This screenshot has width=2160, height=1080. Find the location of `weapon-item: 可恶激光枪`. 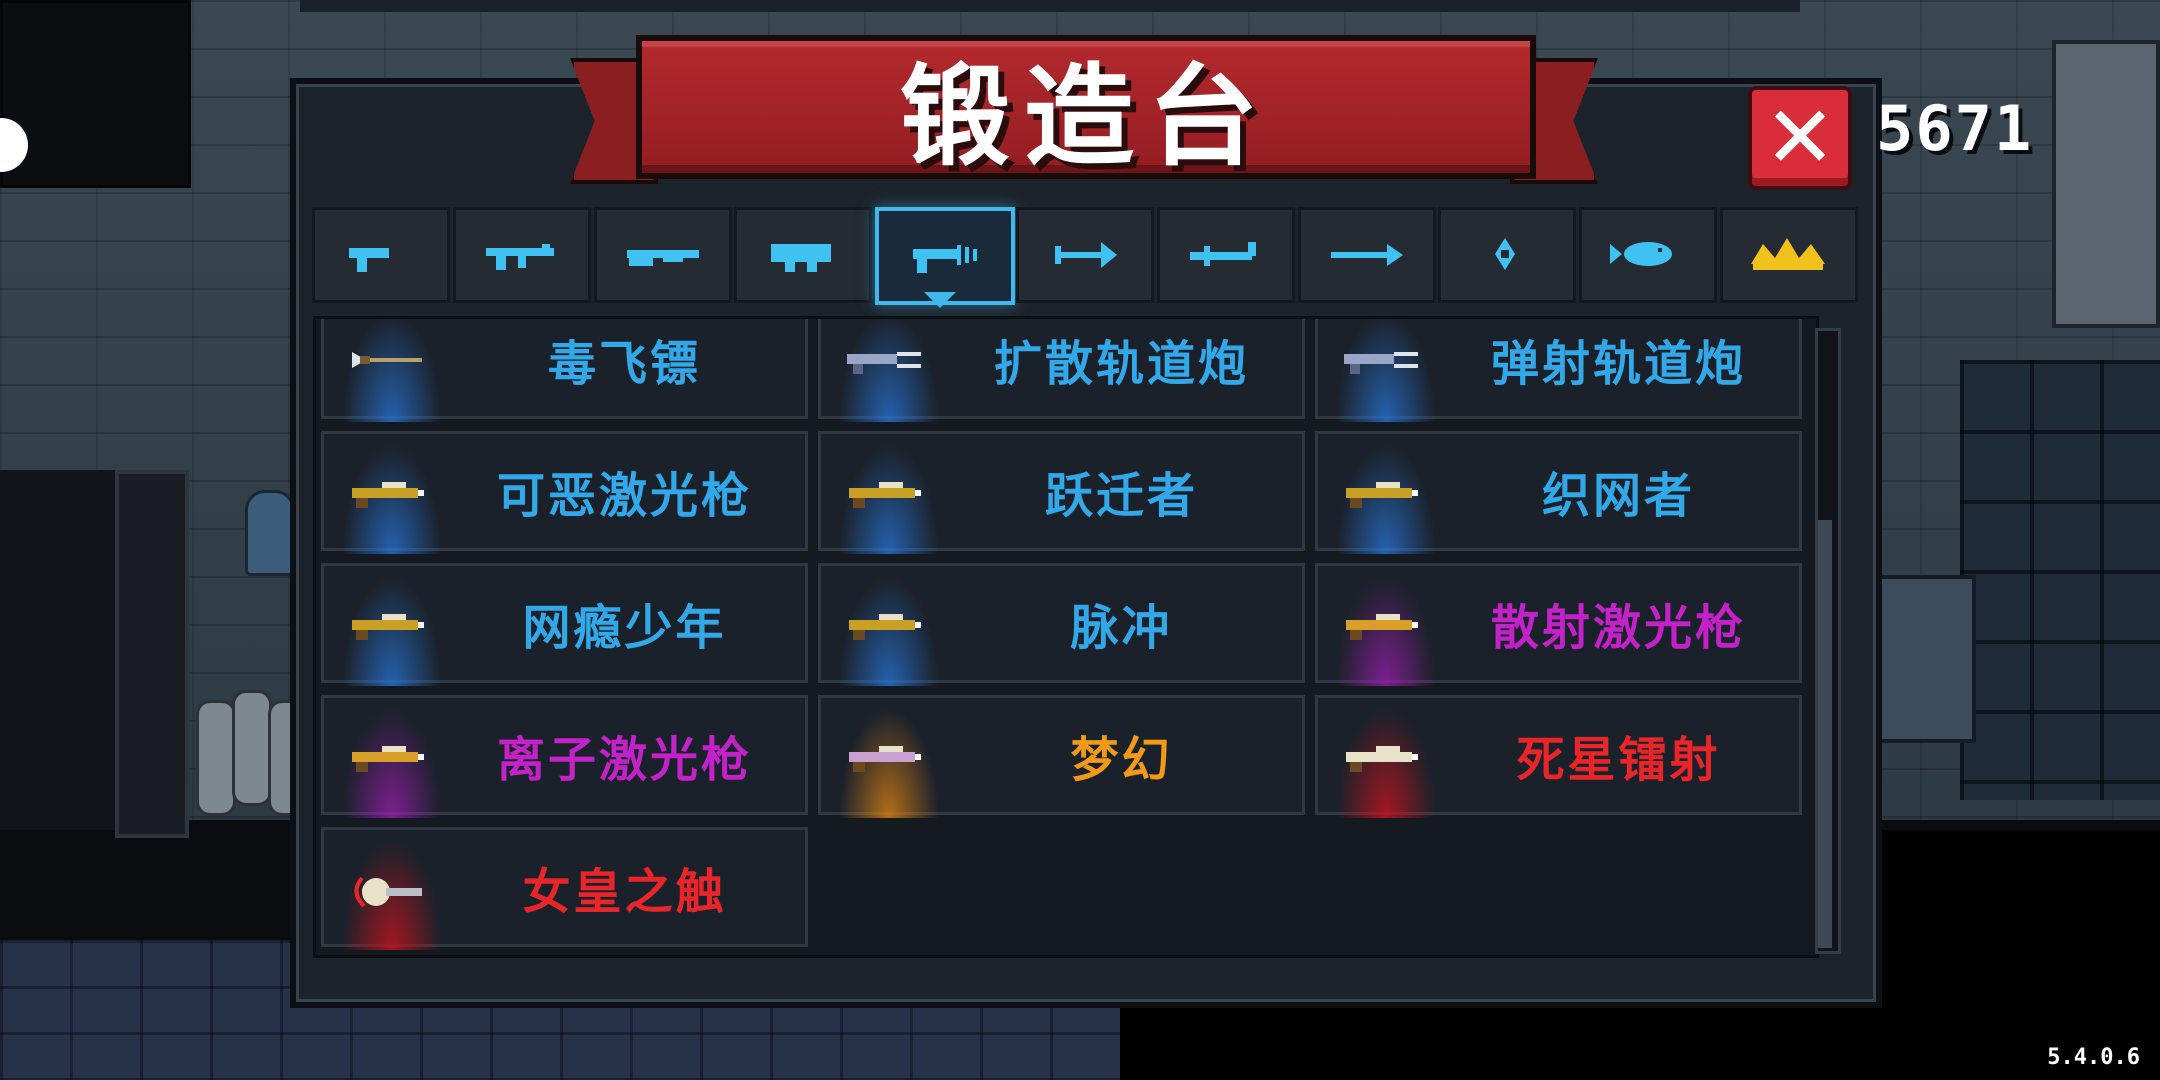

weapon-item: 可恶激光枪 is located at coordinates (564, 492).